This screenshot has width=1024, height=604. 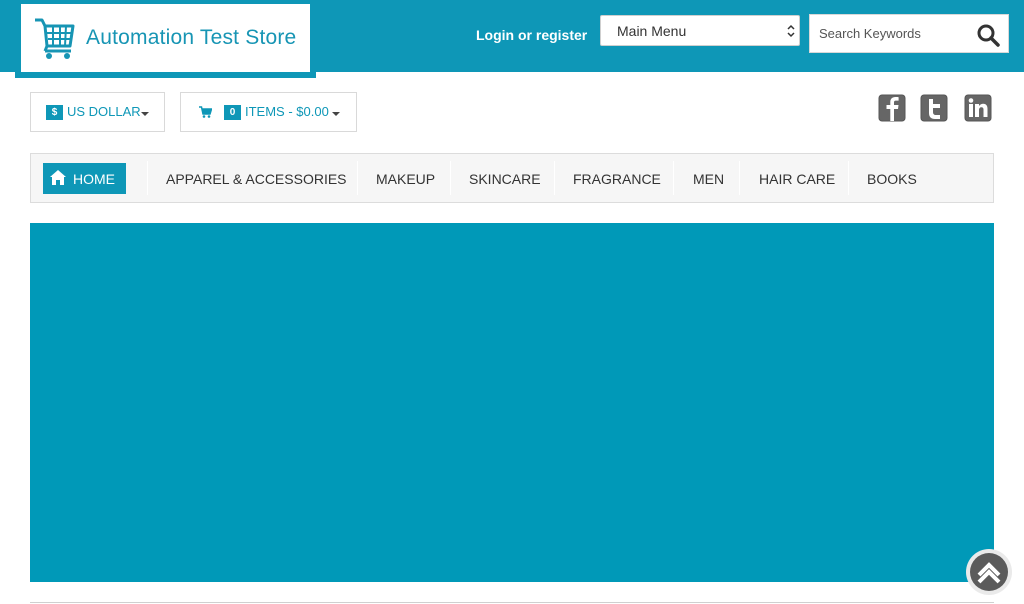 What do you see at coordinates (791, 31) in the screenshot?
I see `select-arrows-icon` at bounding box center [791, 31].